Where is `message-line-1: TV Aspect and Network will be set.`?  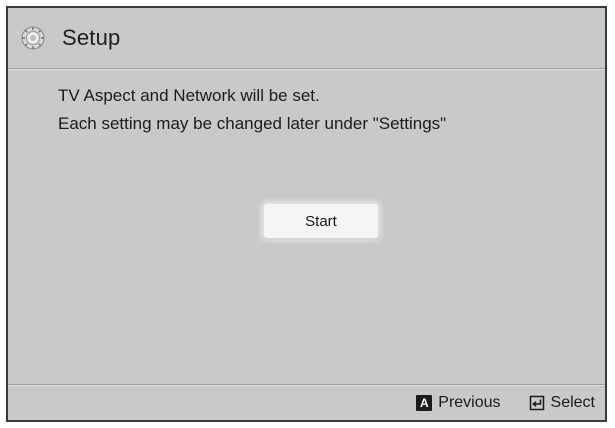 message-line-1: TV Aspect and Network will be set. is located at coordinates (189, 95).